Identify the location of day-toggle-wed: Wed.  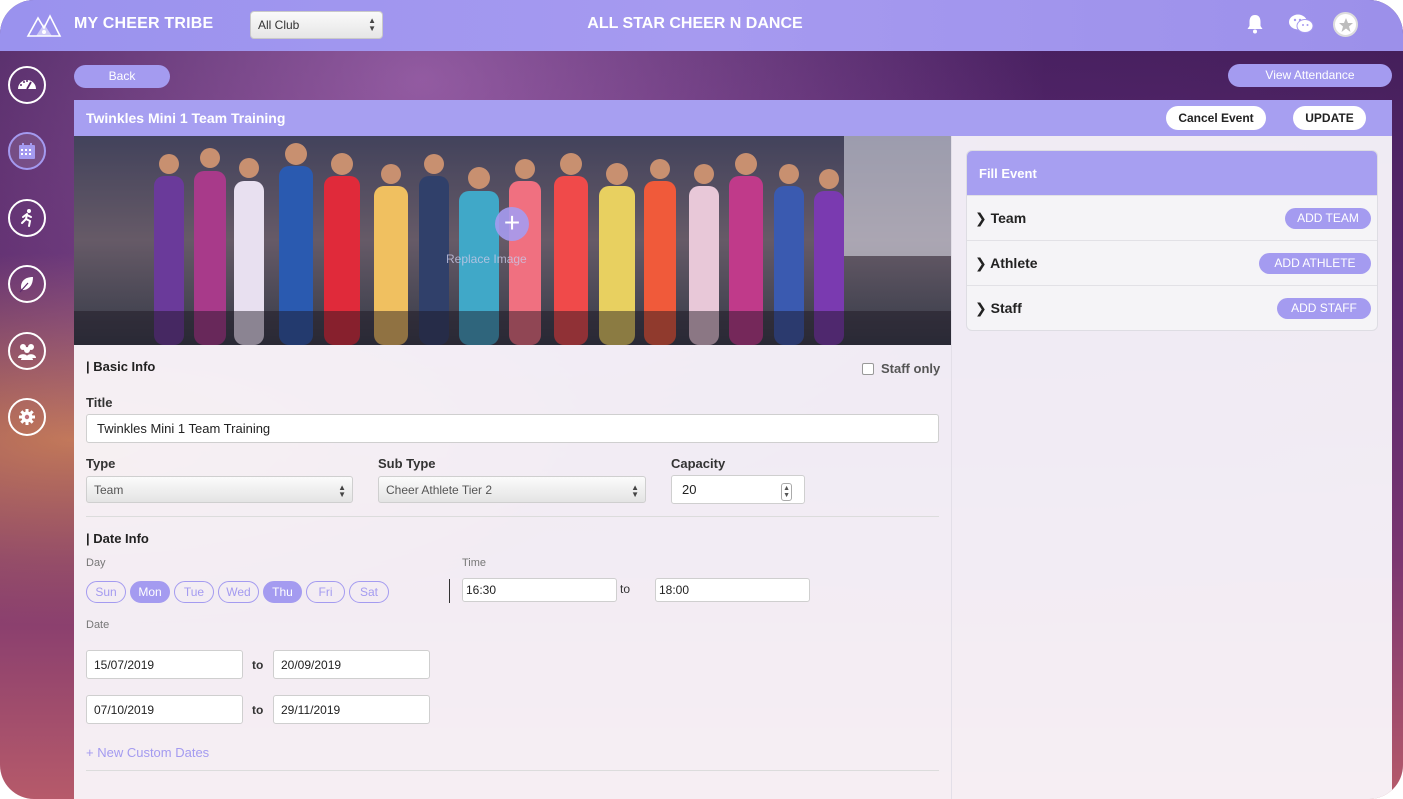
(238, 592).